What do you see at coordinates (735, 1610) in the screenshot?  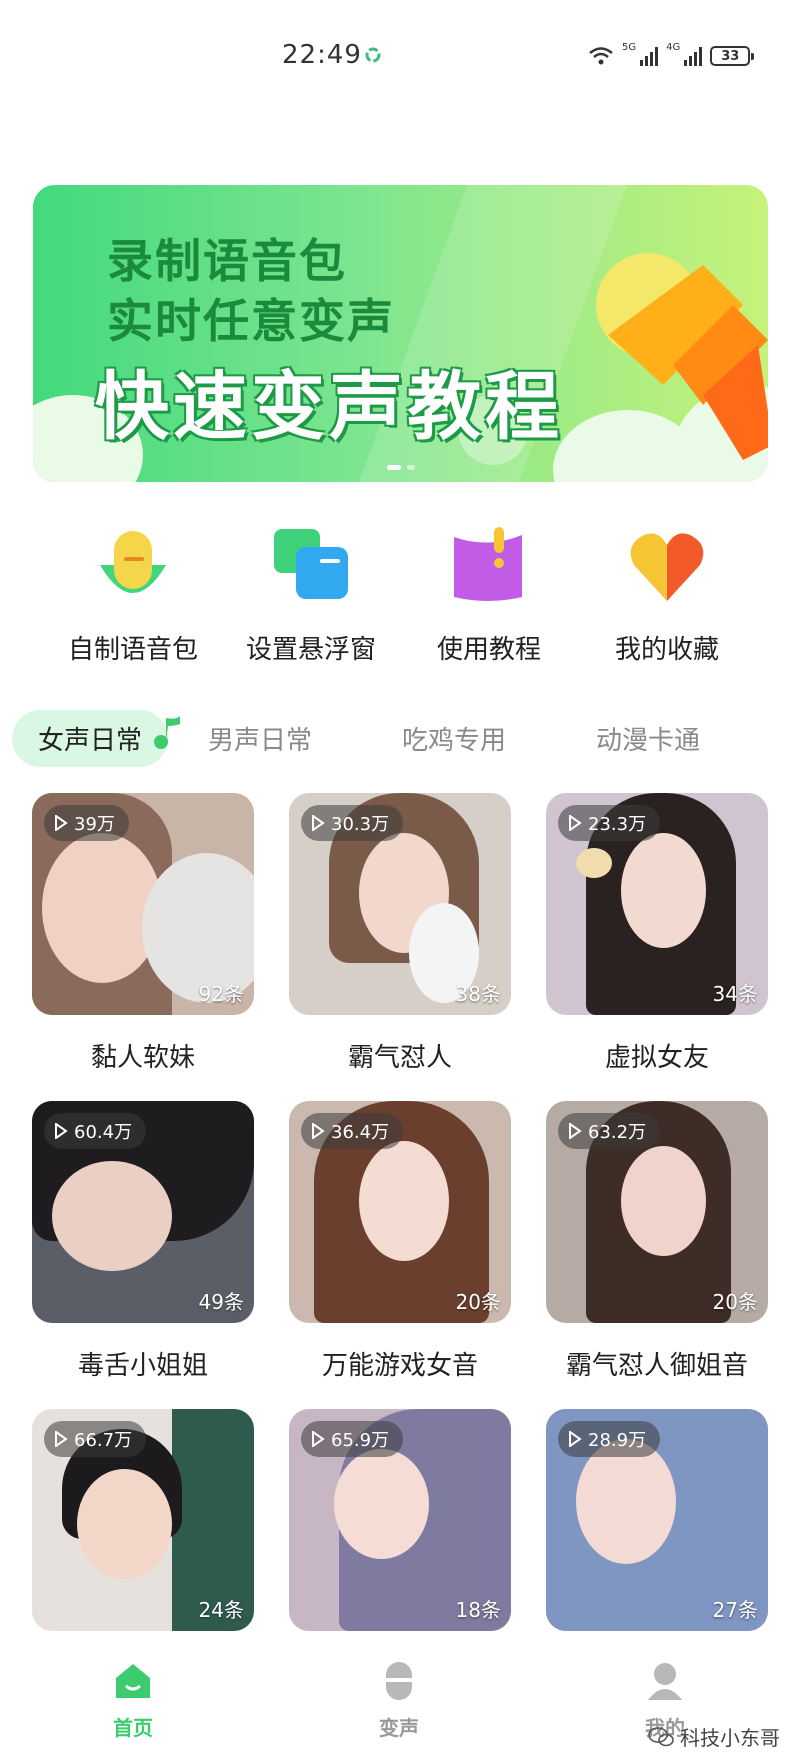 I see `clip-count: 27条` at bounding box center [735, 1610].